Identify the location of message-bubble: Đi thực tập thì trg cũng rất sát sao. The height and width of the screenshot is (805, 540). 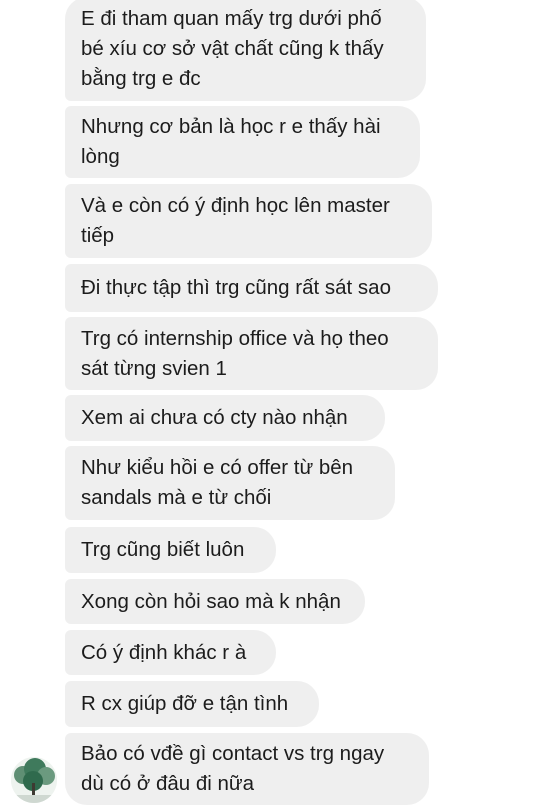
(251, 288).